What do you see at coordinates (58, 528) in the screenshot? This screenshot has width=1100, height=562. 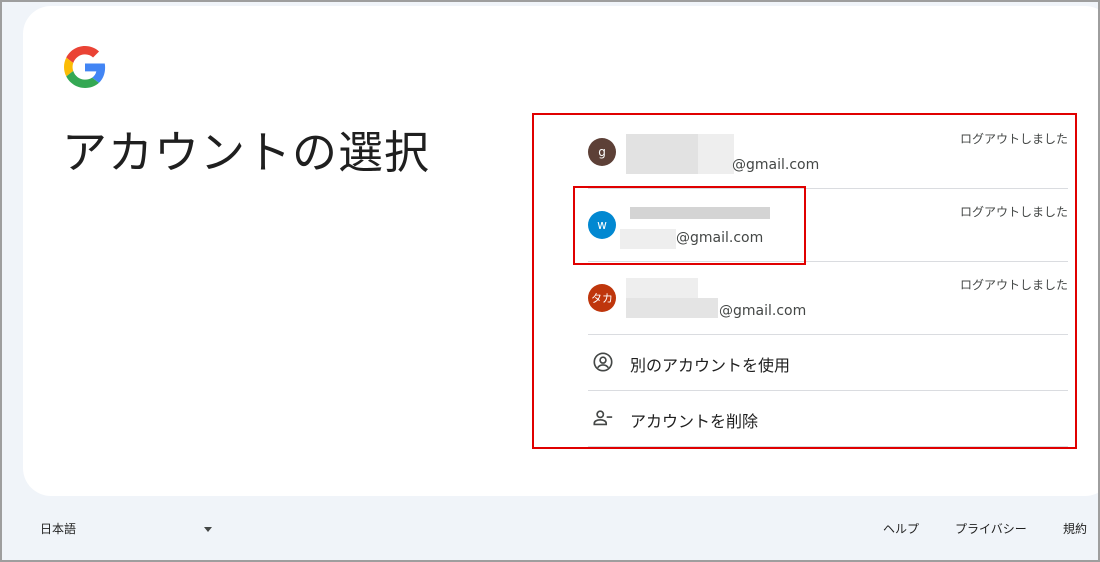 I see `language-selector: 日本語` at bounding box center [58, 528].